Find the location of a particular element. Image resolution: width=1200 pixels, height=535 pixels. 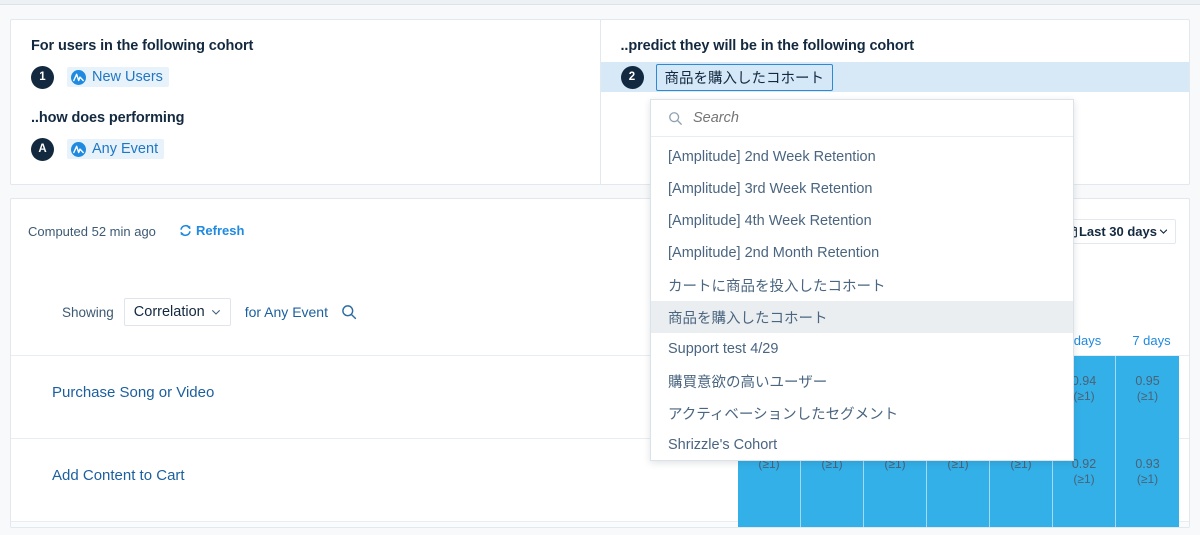

cohort-row: 1 New Users is located at coordinates (305, 77).